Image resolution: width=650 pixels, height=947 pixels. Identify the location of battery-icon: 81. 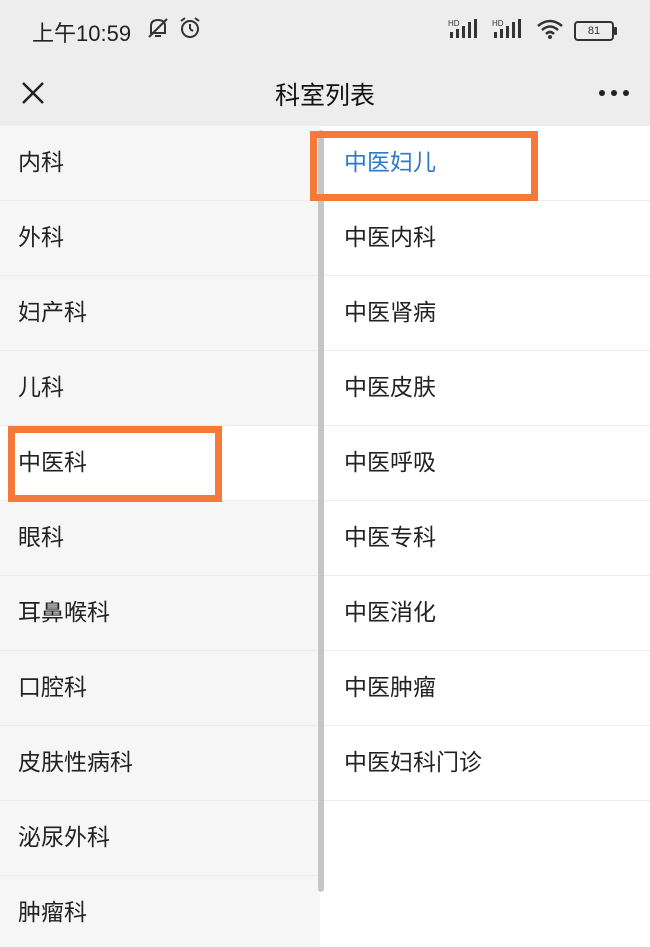
(595, 31).